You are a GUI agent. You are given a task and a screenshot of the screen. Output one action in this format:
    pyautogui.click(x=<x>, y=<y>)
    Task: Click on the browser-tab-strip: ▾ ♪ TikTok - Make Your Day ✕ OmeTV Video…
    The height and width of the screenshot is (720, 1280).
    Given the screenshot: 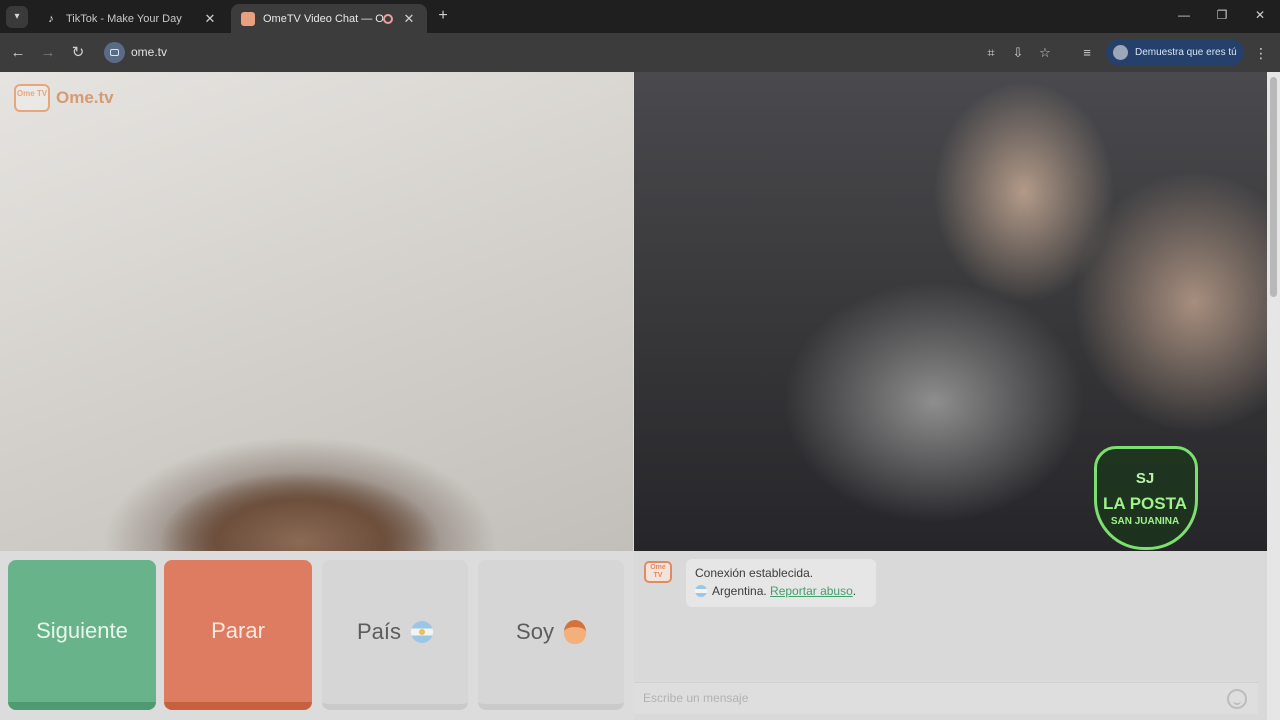 What is the action you would take?
    pyautogui.click(x=640, y=16)
    